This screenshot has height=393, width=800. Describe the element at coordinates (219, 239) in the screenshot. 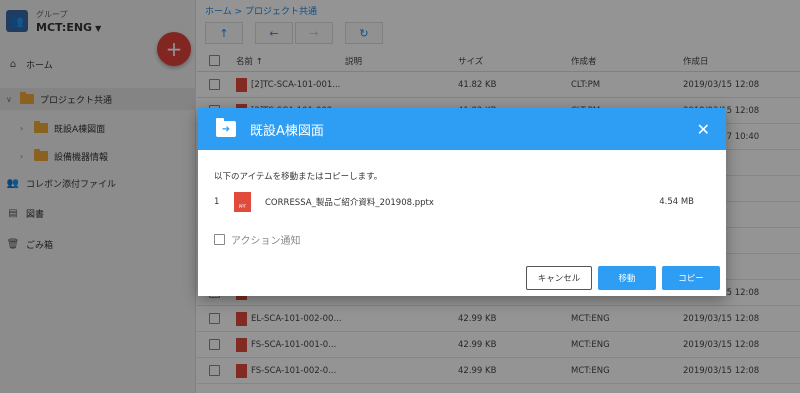

I see `checkbox-icon` at that location.